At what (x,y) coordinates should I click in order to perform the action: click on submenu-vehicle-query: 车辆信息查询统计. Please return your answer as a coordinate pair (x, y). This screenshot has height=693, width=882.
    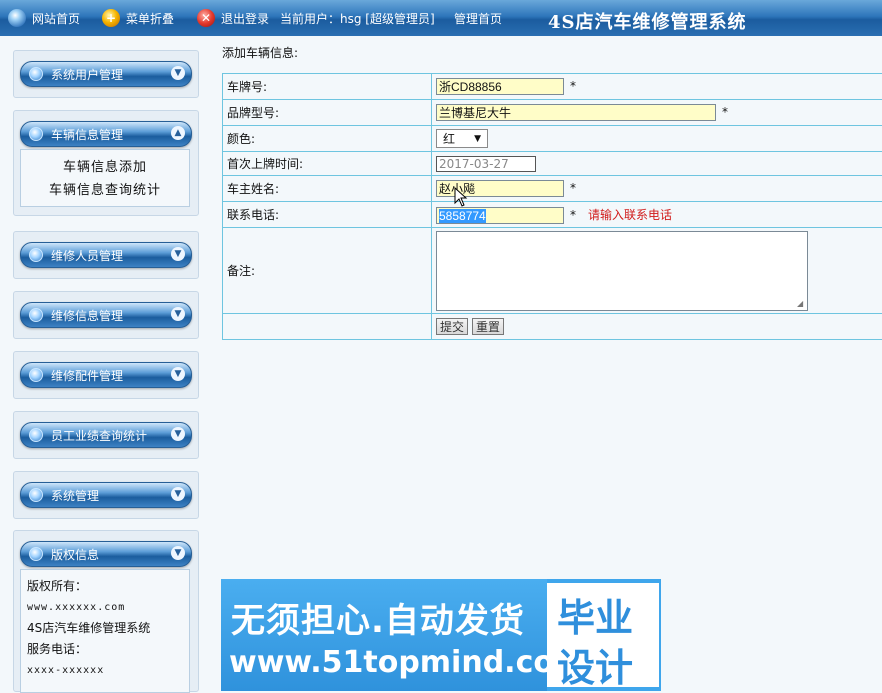
    Looking at the image, I should click on (105, 190).